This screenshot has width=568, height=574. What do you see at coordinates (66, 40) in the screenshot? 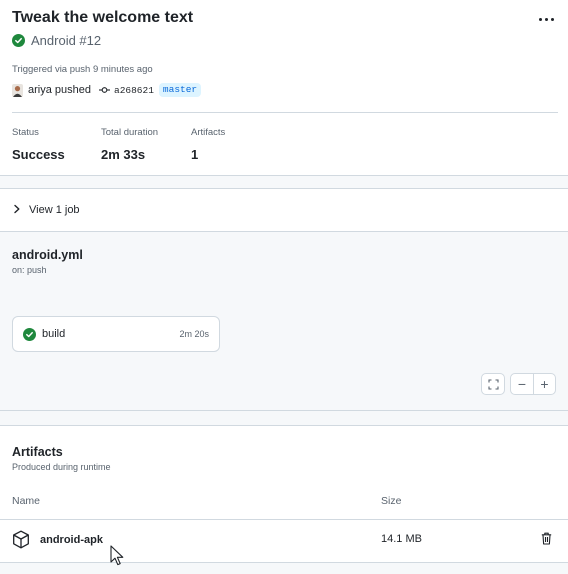
I see `workflow-run-label: Android #12` at bounding box center [66, 40].